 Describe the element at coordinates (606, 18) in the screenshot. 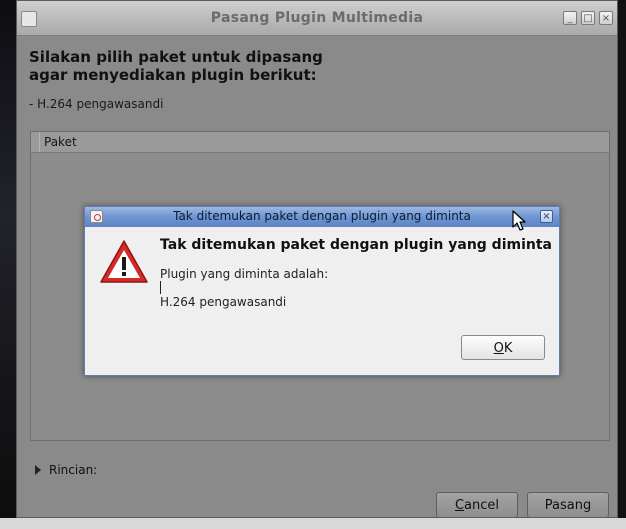

I see `close-button: ×` at that location.